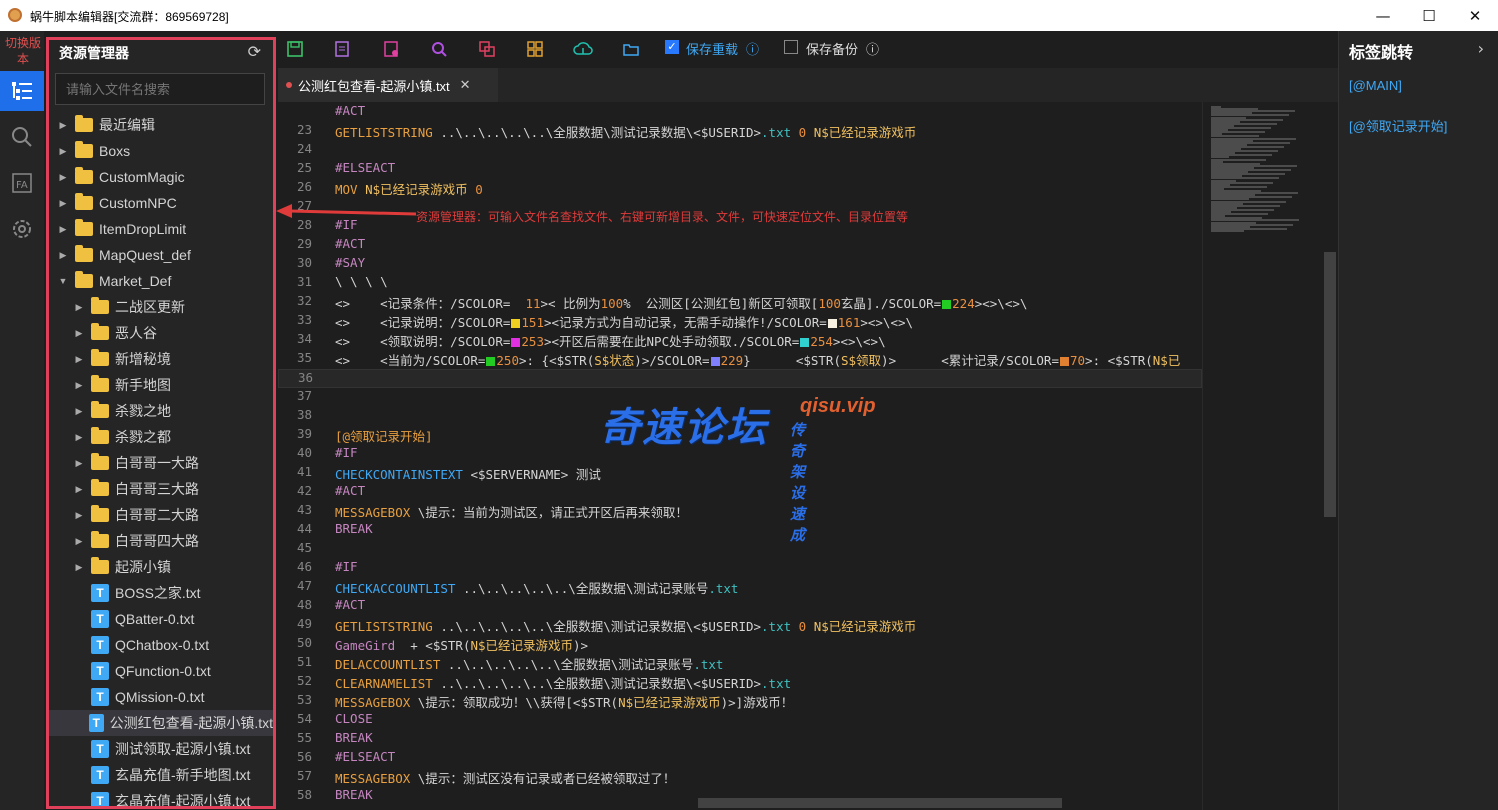 This screenshot has width=1498, height=810. What do you see at coordinates (631, 49) in the screenshot?
I see `folder-open-icon` at bounding box center [631, 49].